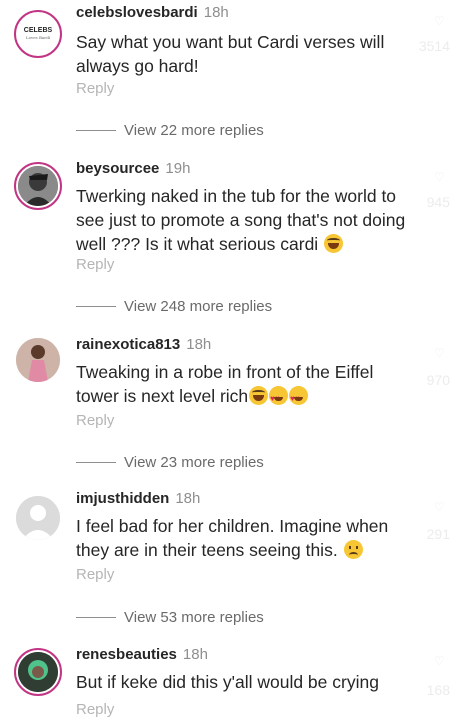 This screenshot has height=728, width=474. I want to click on view-more-replies: View 53 more replies, so click(170, 617).